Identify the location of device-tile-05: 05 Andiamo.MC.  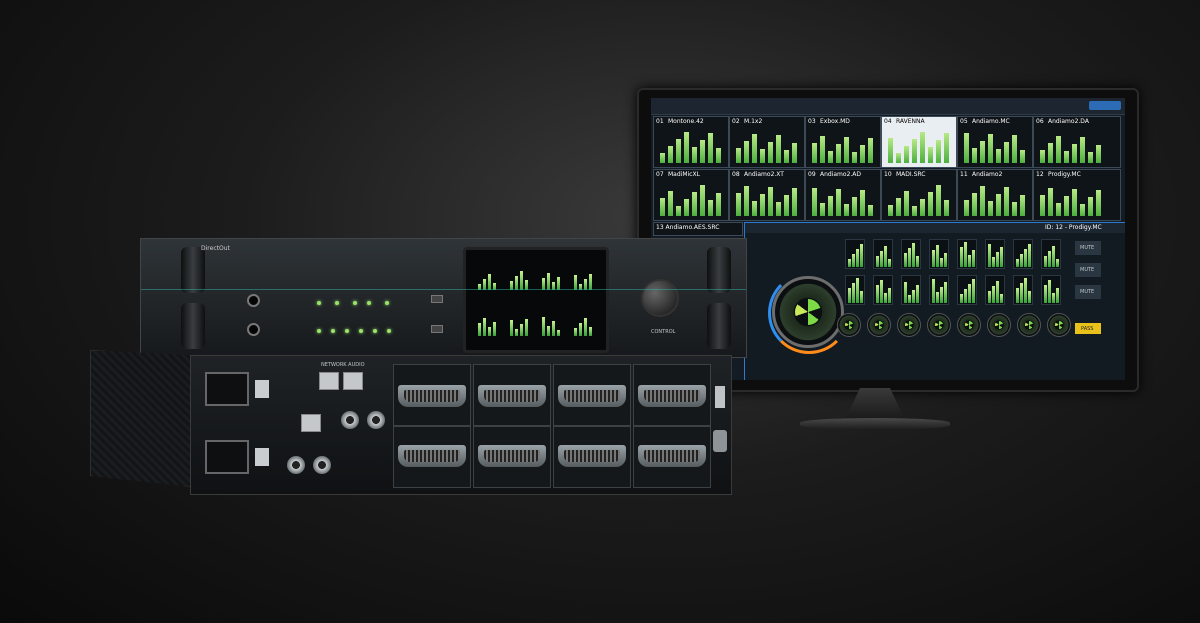
(995, 142).